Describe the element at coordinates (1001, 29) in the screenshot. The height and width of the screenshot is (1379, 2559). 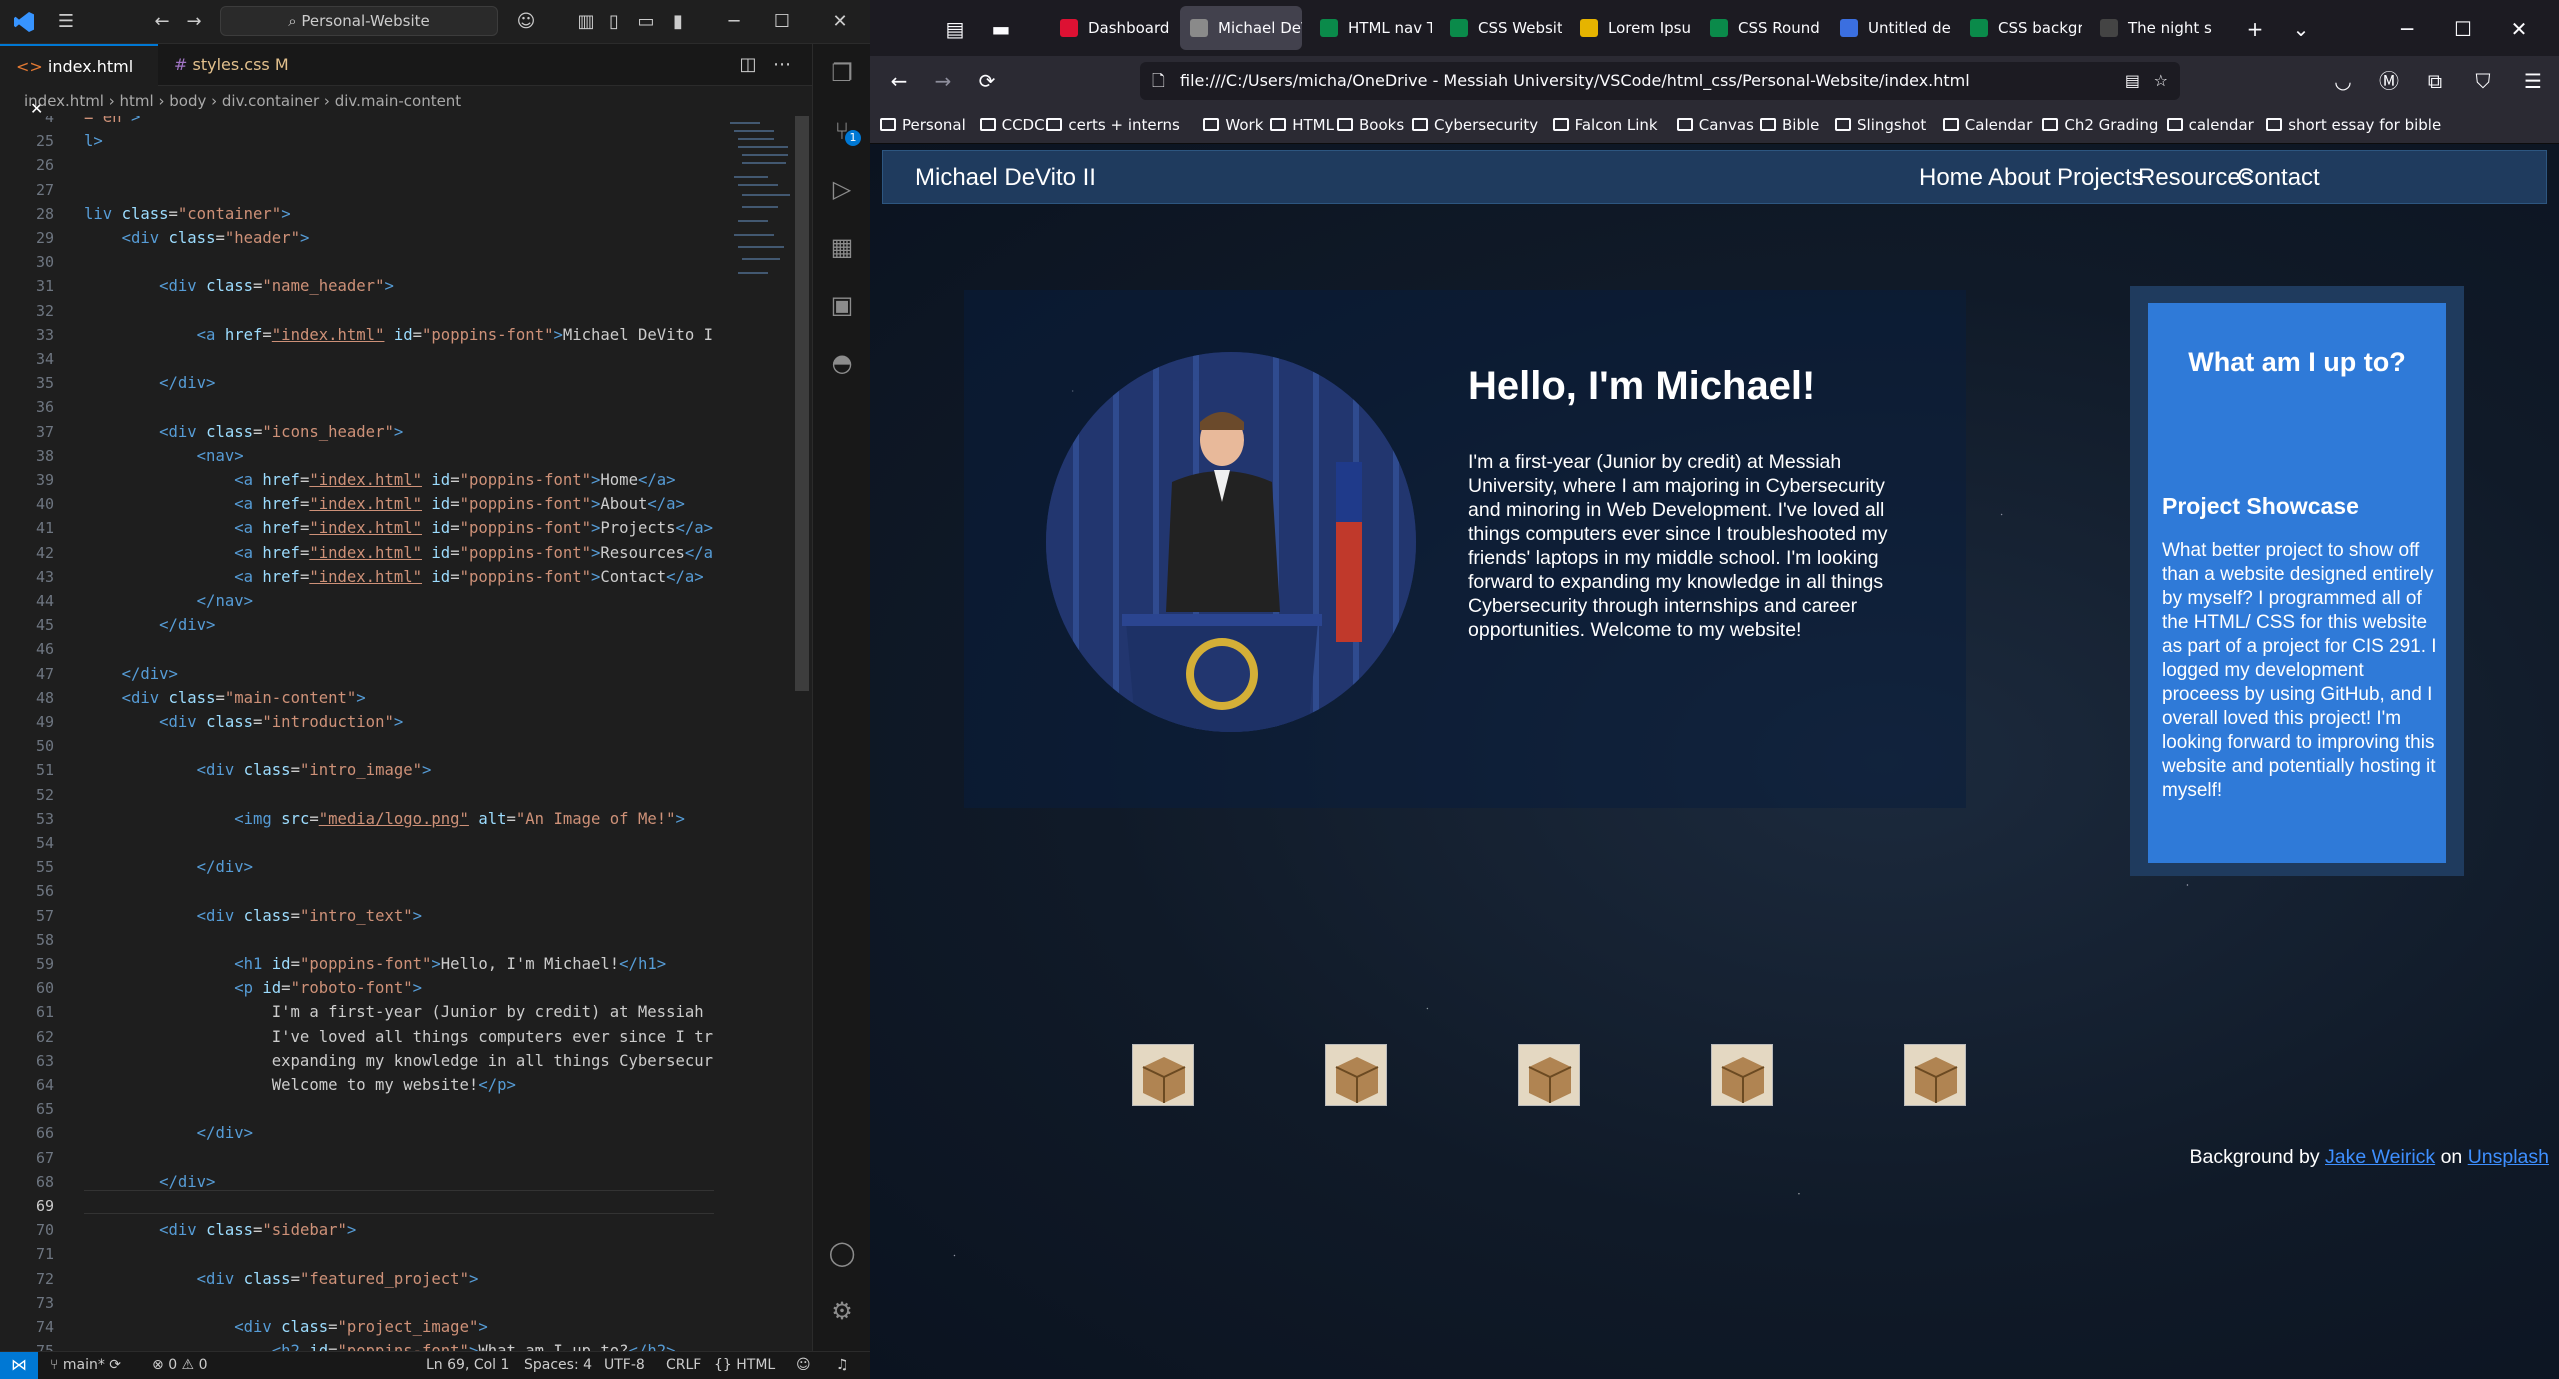
I see `tab-group-icon: ▬` at that location.